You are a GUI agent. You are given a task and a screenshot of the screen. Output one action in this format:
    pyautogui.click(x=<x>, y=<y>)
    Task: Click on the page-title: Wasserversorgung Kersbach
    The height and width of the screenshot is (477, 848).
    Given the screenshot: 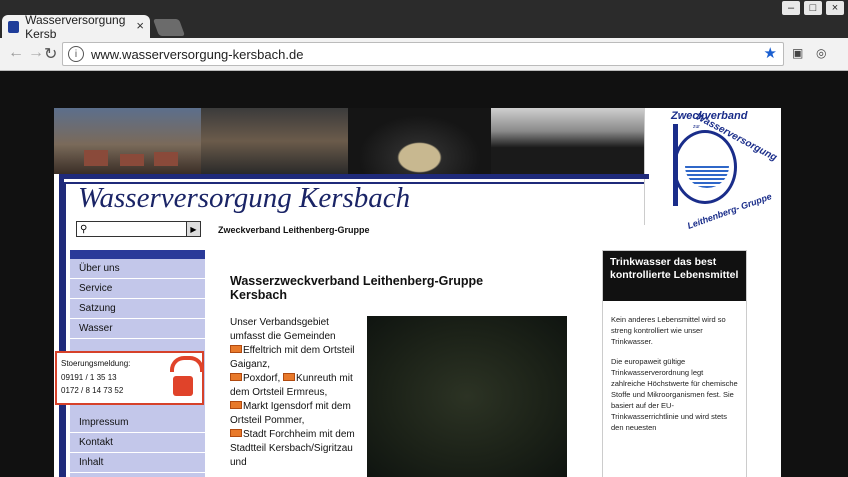 What is the action you would take?
    pyautogui.click(x=244, y=198)
    